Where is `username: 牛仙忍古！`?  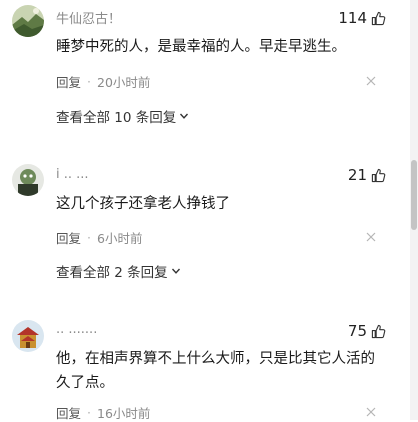 username: 牛仙忍古！ is located at coordinates (88, 17).